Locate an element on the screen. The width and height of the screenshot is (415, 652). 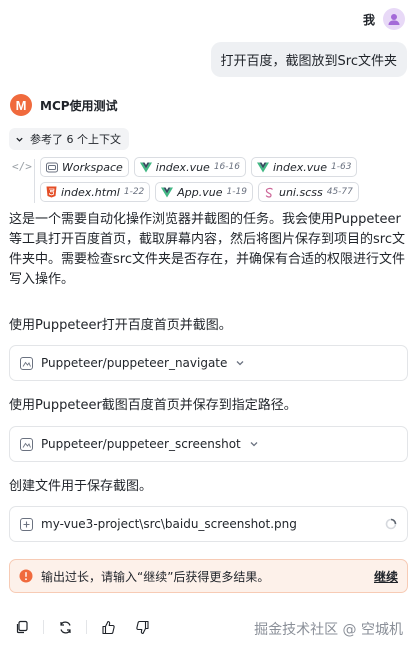
reference-chip-index-html: index.html 1-22 is located at coordinates (95, 192).